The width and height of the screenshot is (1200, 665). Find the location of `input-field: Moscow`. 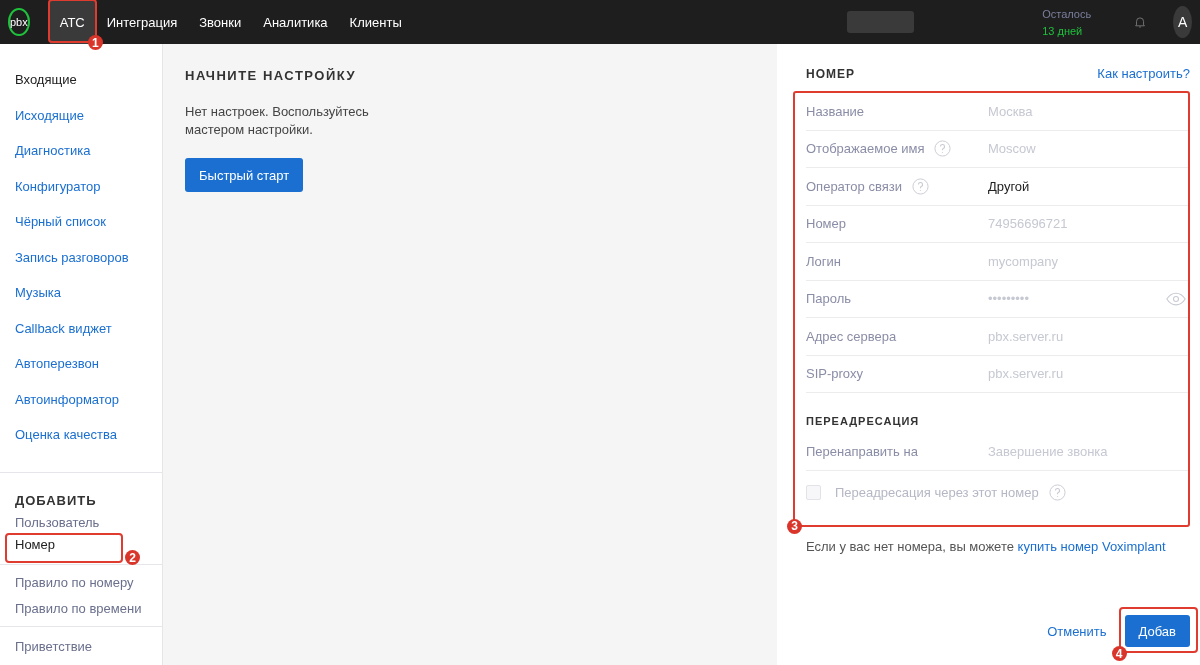

input-field: Moscow is located at coordinates (1063, 149).